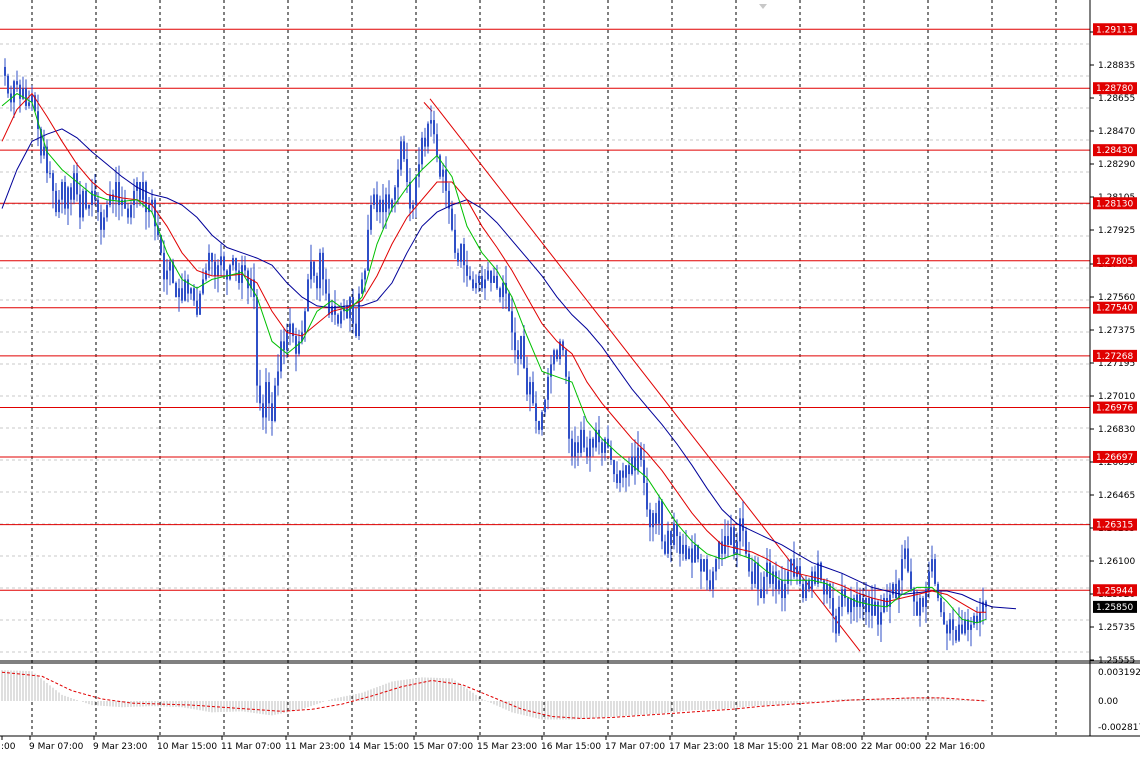  Describe the element at coordinates (1114, 357) in the screenshot. I see `level-price-label: 1.27268` at that location.